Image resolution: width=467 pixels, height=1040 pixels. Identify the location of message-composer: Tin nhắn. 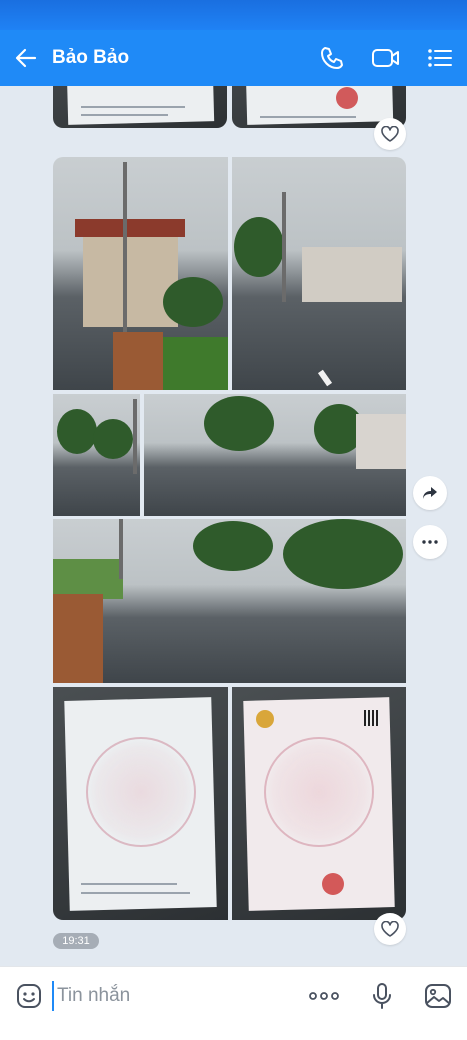
(233, 1003).